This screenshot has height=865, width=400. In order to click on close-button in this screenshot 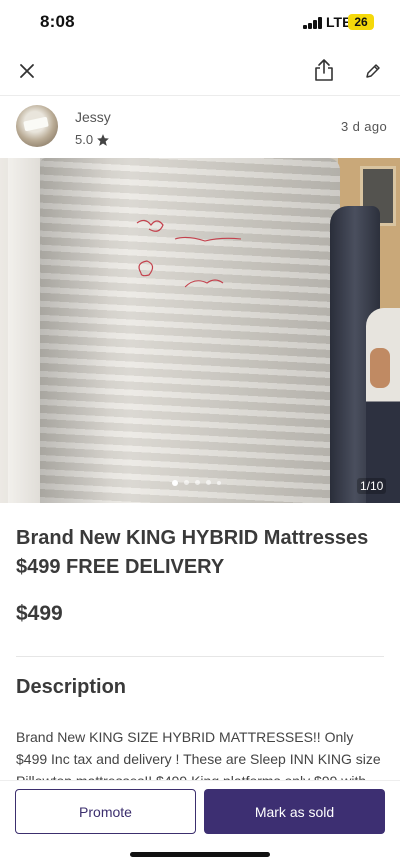, I will do `click(27, 71)`.